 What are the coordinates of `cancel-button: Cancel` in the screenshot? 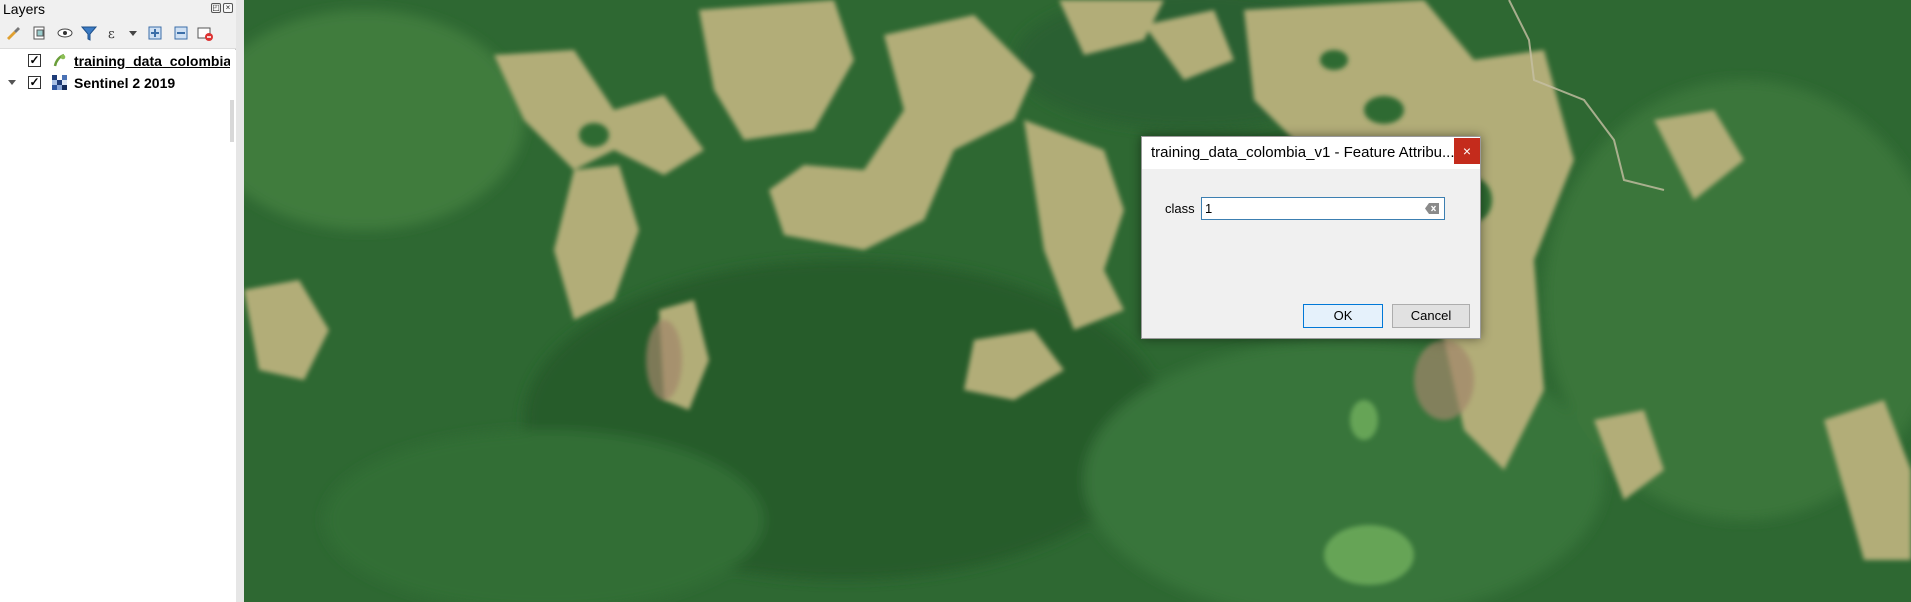 It's located at (1431, 316).